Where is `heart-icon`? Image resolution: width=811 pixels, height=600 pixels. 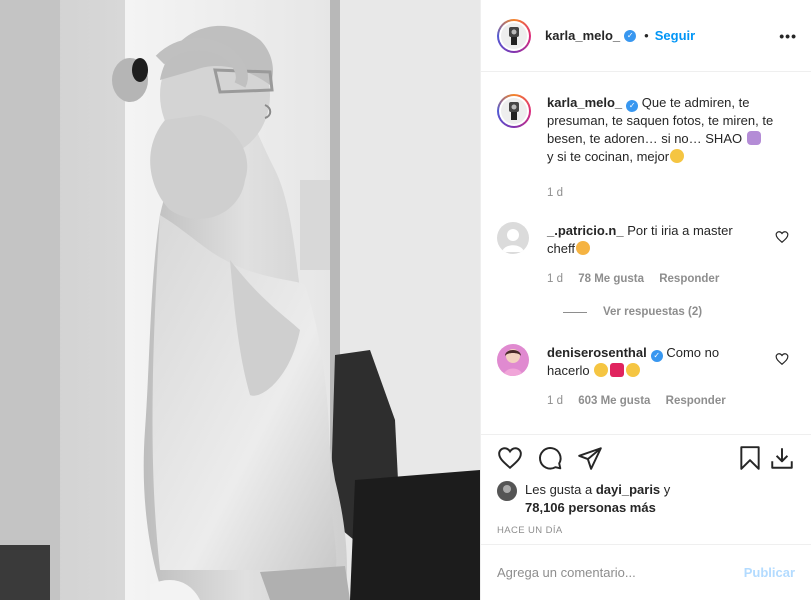
heart-icon is located at coordinates (510, 458).